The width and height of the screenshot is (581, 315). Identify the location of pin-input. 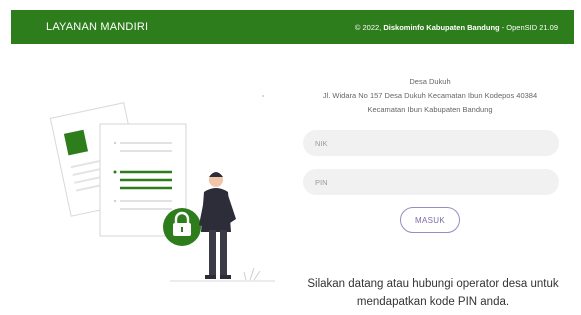
(431, 182).